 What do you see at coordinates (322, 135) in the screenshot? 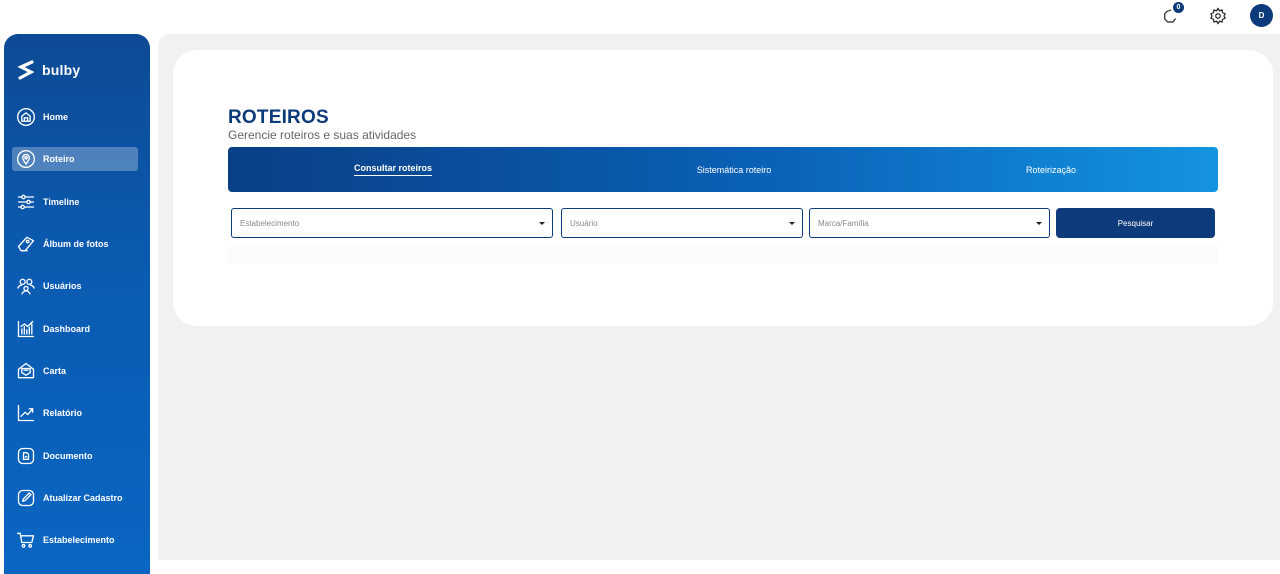
I see `page-subtitle: Gerencie roteiros e suas atividades` at bounding box center [322, 135].